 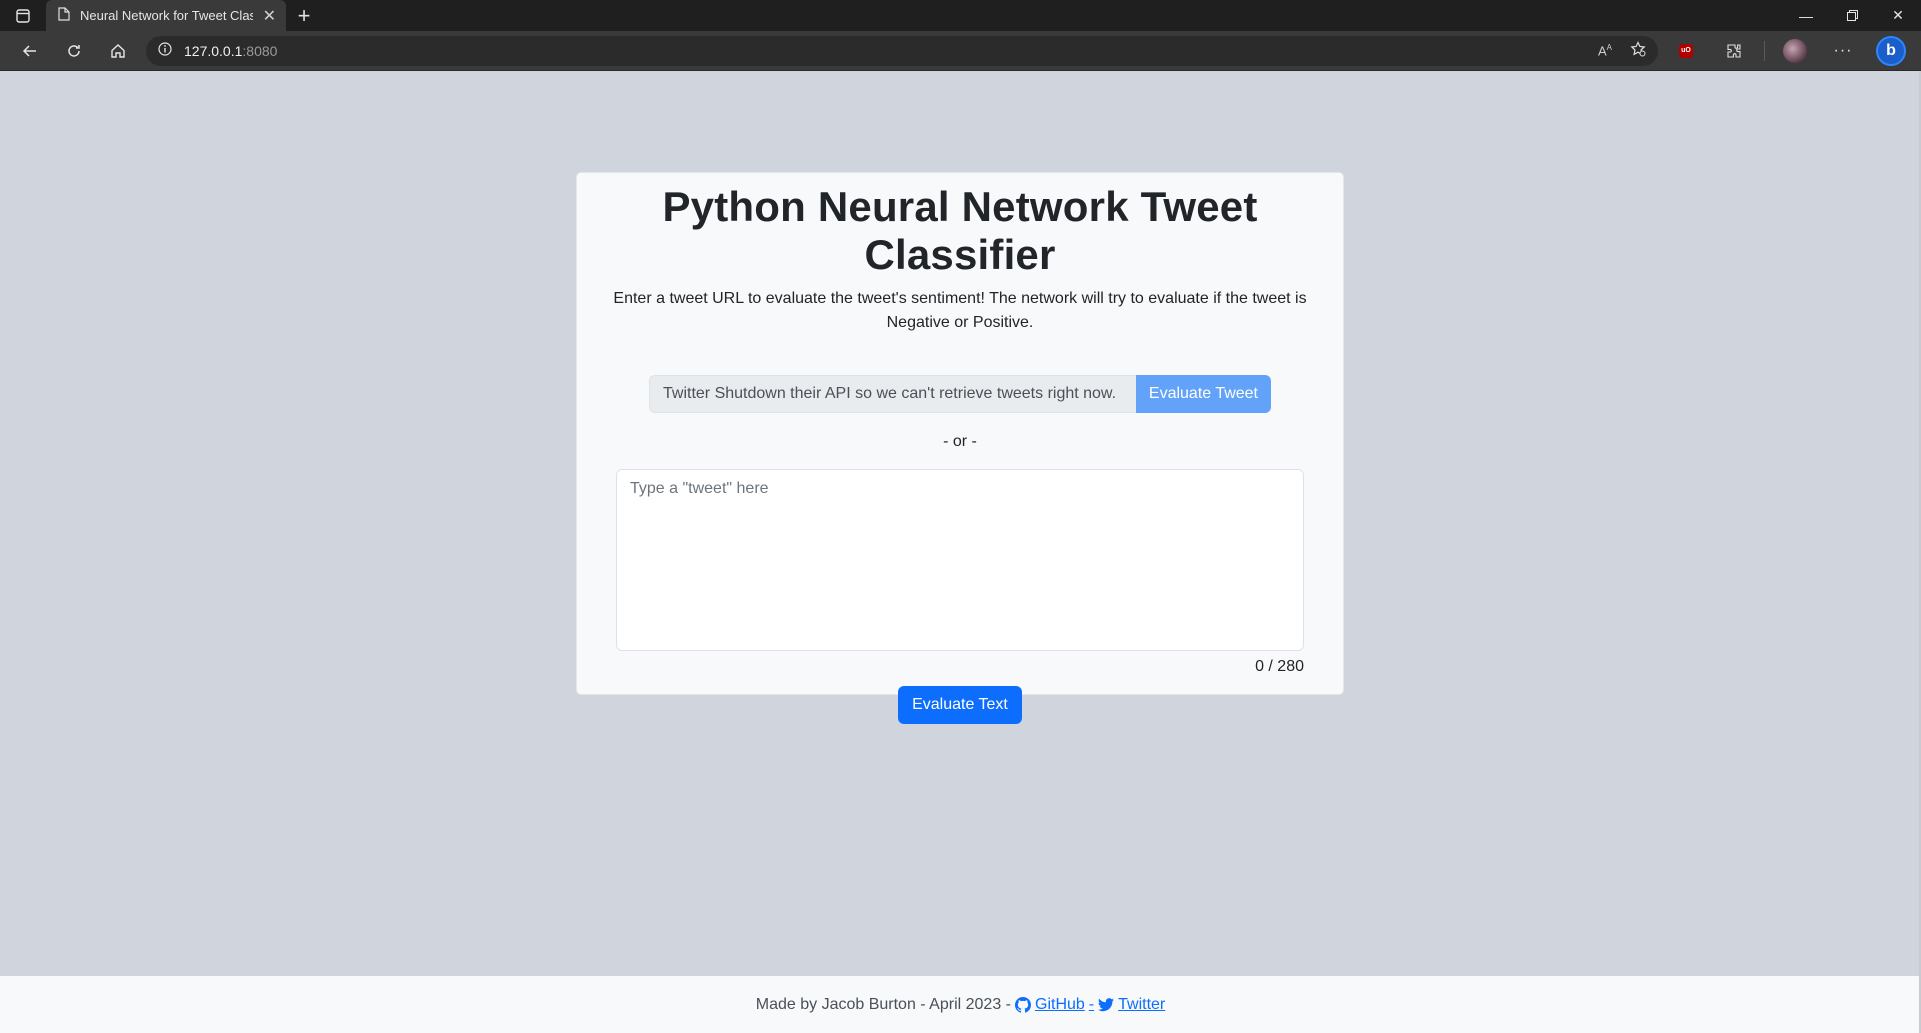 What do you see at coordinates (1795, 51) in the screenshot?
I see `profile-avatar` at bounding box center [1795, 51].